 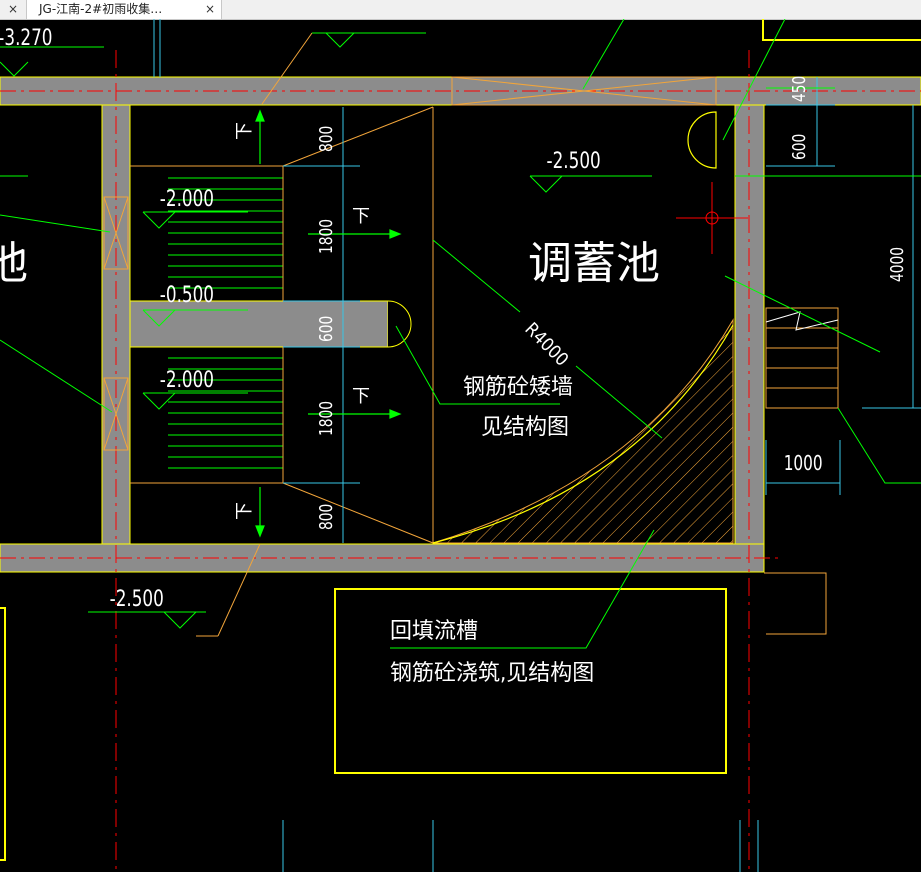 I want to click on elevation-label: -3.270, so click(x=26, y=38).